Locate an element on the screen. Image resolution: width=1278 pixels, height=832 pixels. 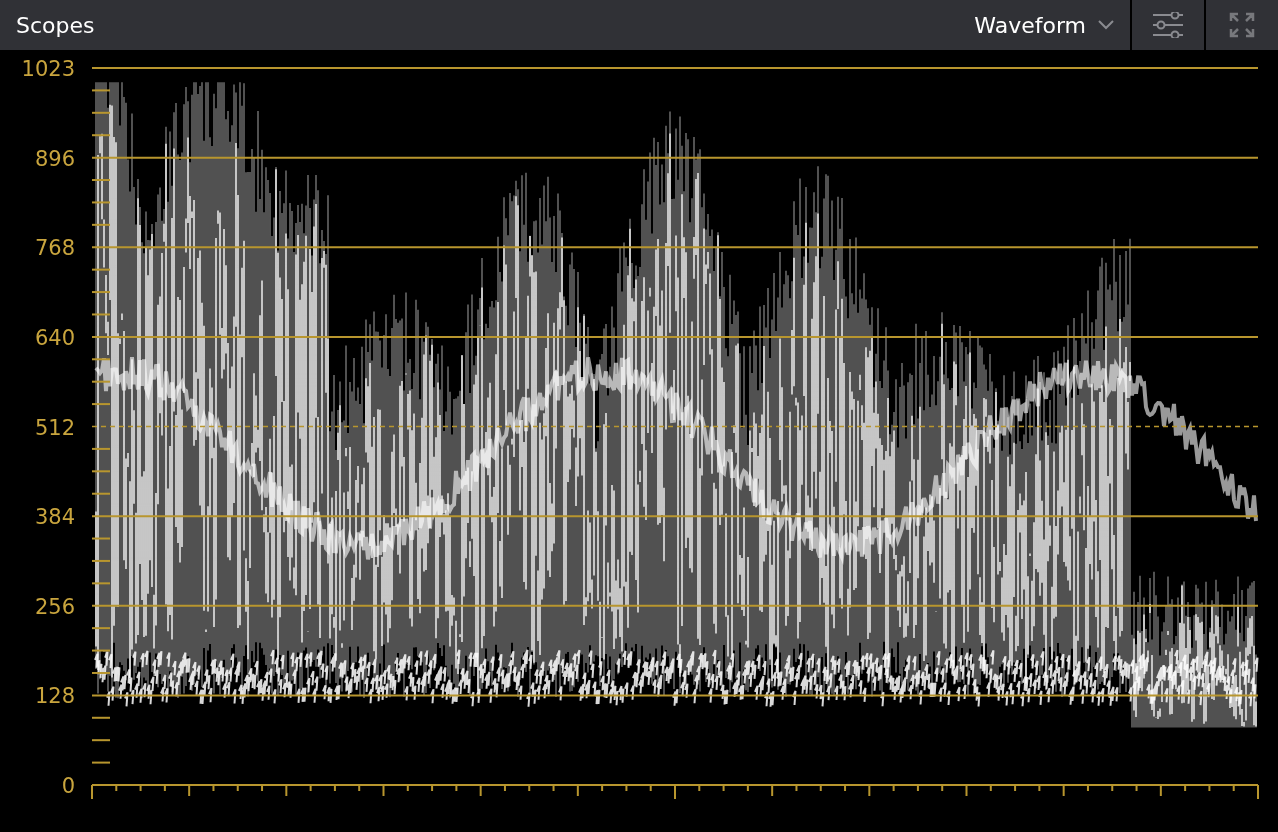
chevron-down-icon is located at coordinates (1106, 25).